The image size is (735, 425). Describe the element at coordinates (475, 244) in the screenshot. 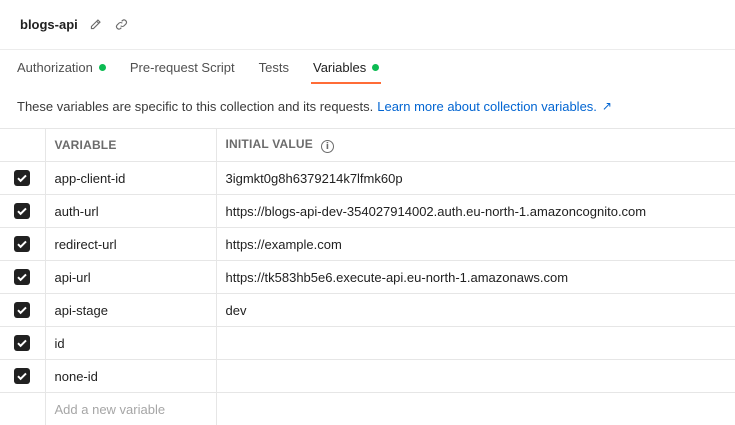

I see `variable-value-cell: https://example.com` at that location.